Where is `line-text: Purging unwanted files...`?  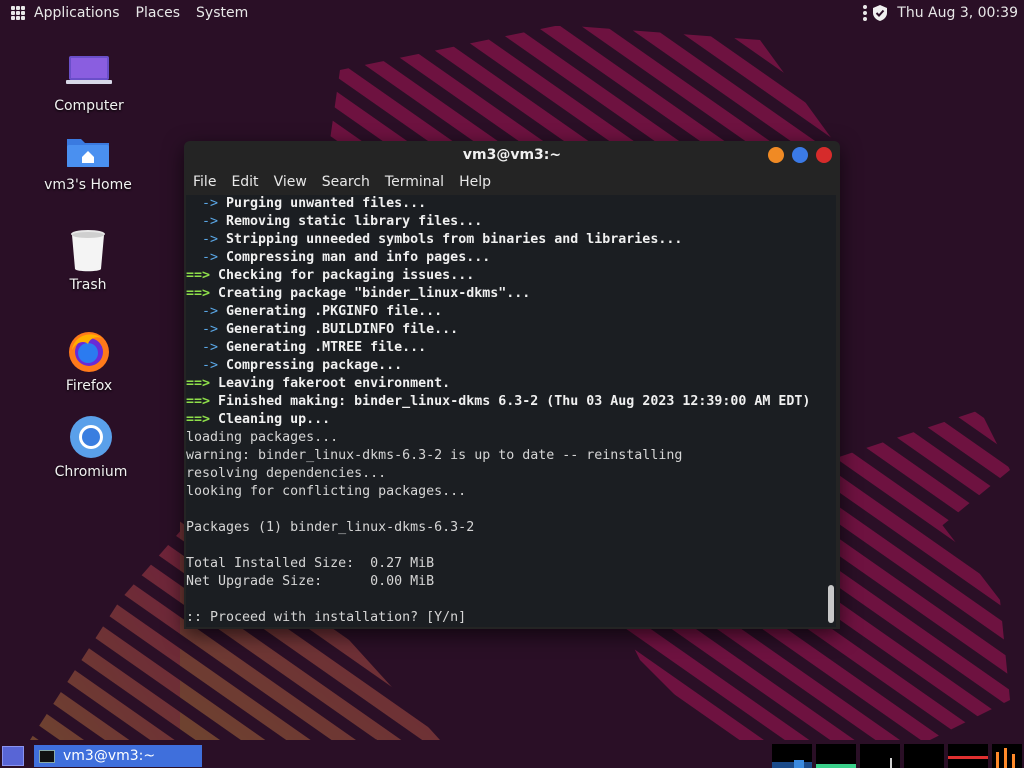
line-text: Purging unwanted files... is located at coordinates (326, 203).